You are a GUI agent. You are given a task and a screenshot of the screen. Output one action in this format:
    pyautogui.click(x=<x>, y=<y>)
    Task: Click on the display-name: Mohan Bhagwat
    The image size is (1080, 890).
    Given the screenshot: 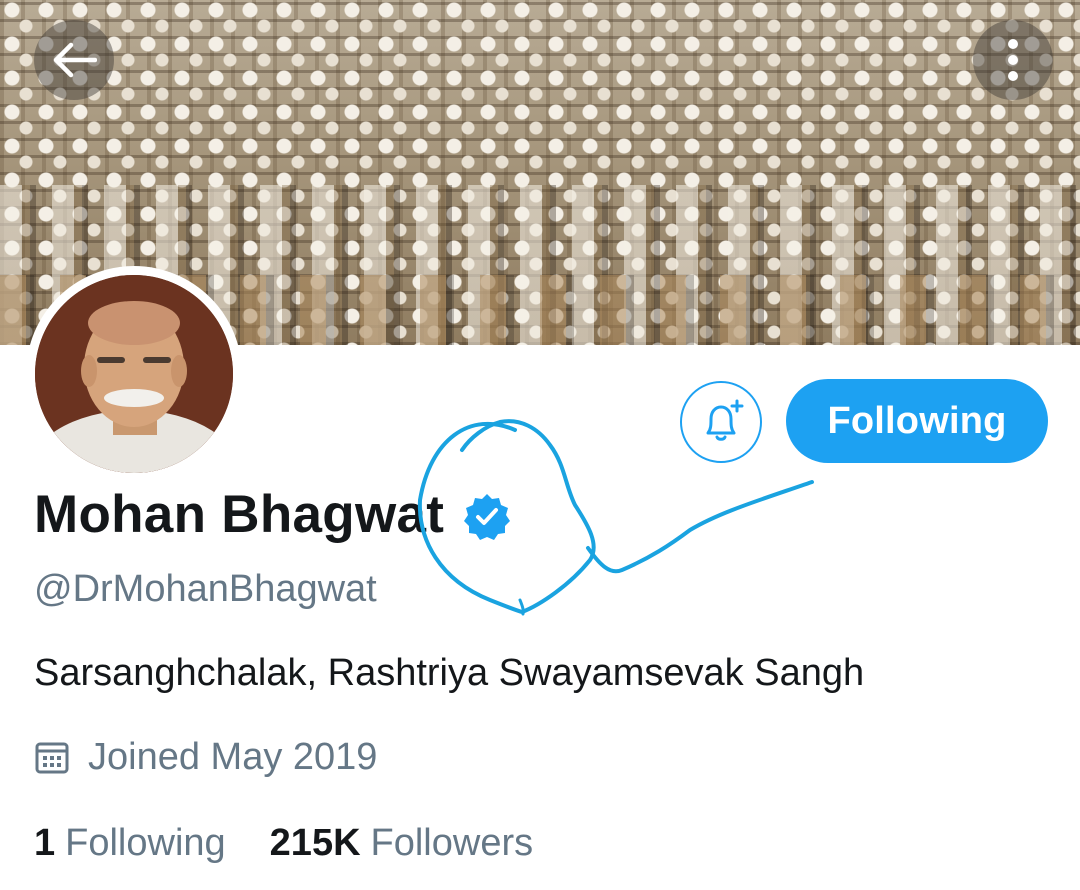 What is the action you would take?
    pyautogui.click(x=239, y=514)
    